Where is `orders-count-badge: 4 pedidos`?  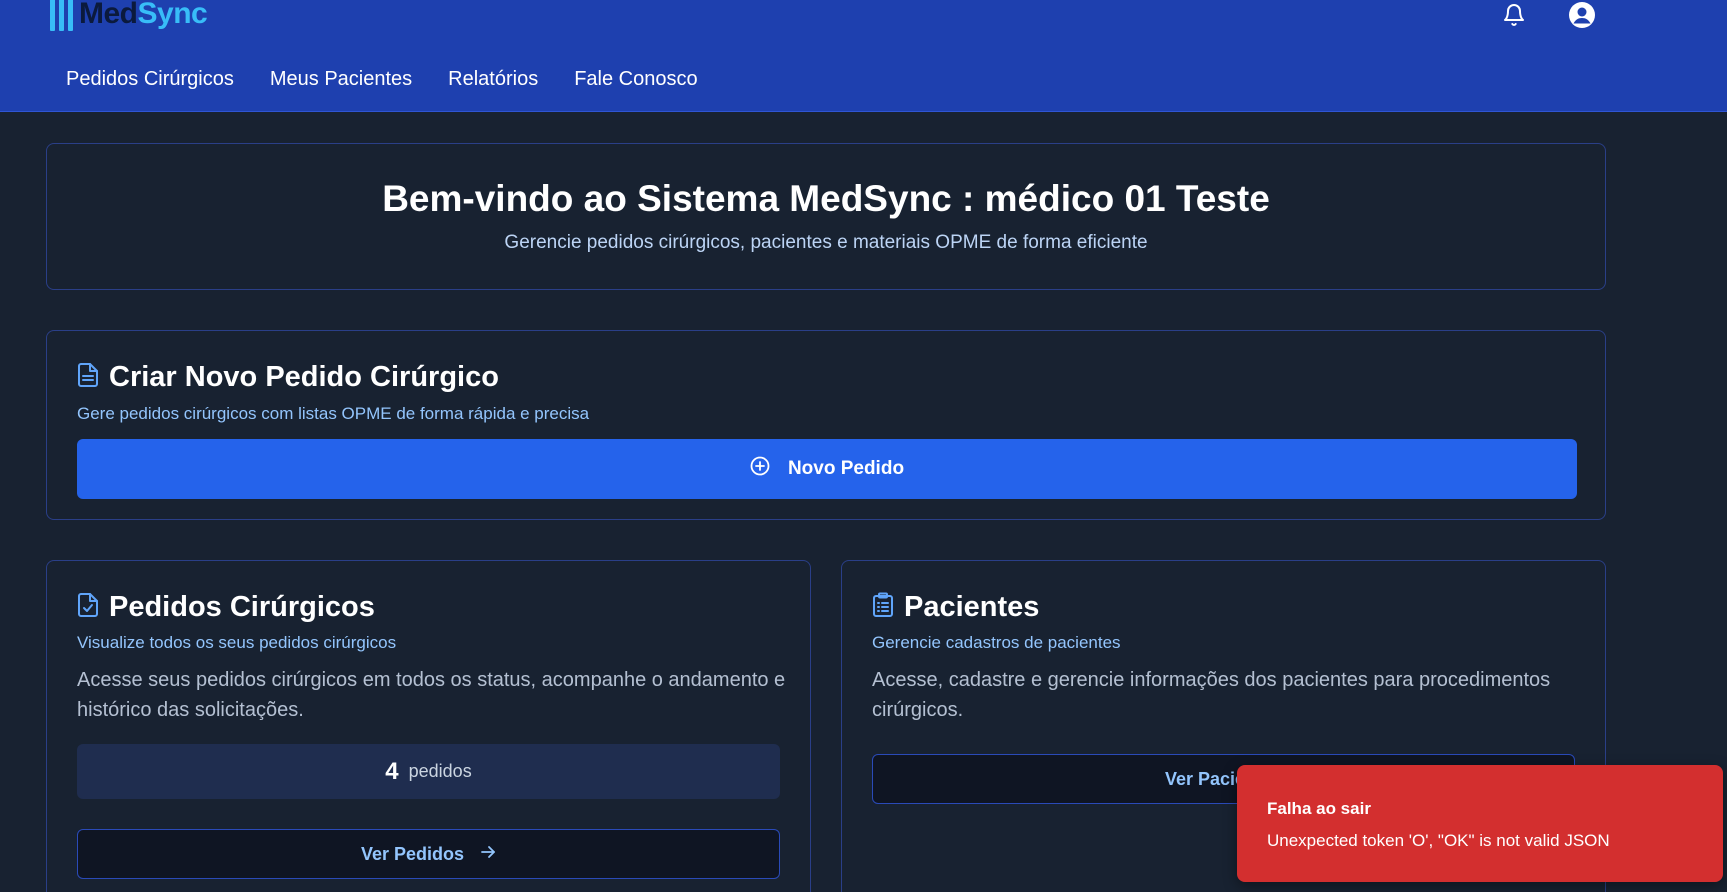 orders-count-badge: 4 pedidos is located at coordinates (428, 771).